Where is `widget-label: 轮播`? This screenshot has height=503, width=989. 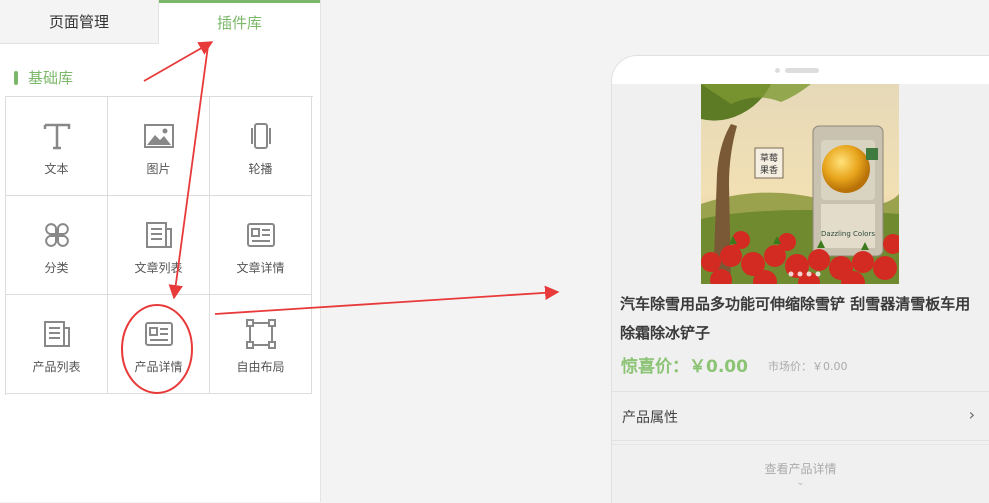 widget-label: 轮播 is located at coordinates (260, 169).